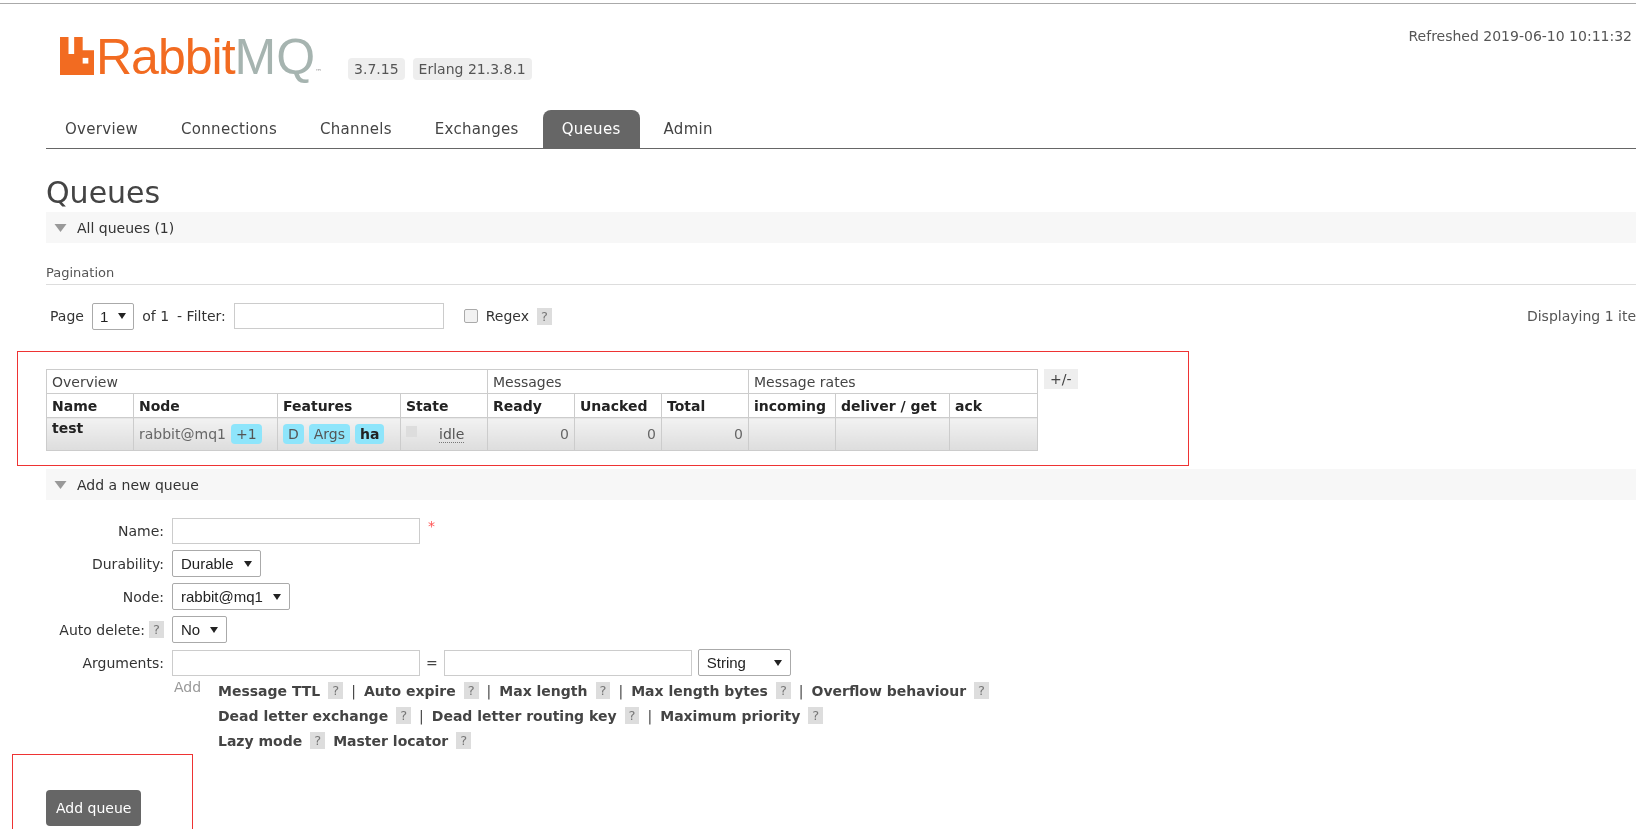 This screenshot has height=829, width=1636. What do you see at coordinates (102, 629) in the screenshot?
I see `field-label: Auto delete:` at bounding box center [102, 629].